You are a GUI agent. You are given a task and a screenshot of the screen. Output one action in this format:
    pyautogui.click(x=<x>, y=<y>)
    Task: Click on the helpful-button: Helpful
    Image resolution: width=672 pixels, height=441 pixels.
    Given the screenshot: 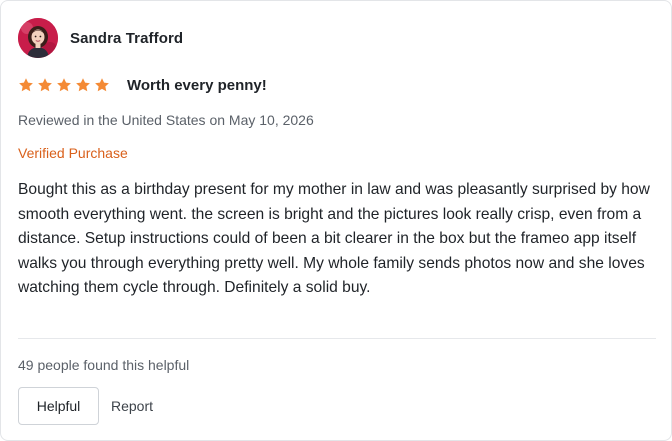 What is the action you would take?
    pyautogui.click(x=58, y=406)
    